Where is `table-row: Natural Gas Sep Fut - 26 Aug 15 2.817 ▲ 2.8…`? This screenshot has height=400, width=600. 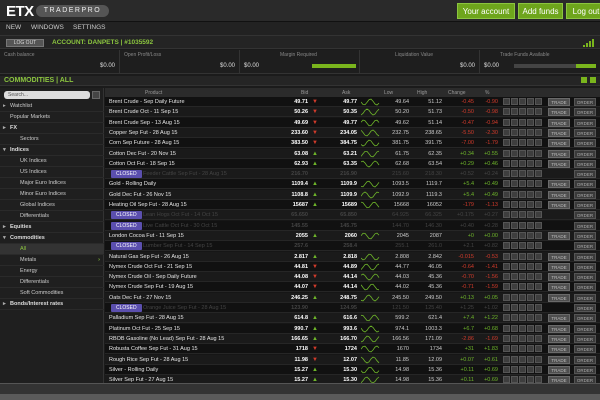 table-row: Natural Gas Sep Fut - 26 Aug 15 2.817 ▲ 2.8… is located at coordinates (352, 256).